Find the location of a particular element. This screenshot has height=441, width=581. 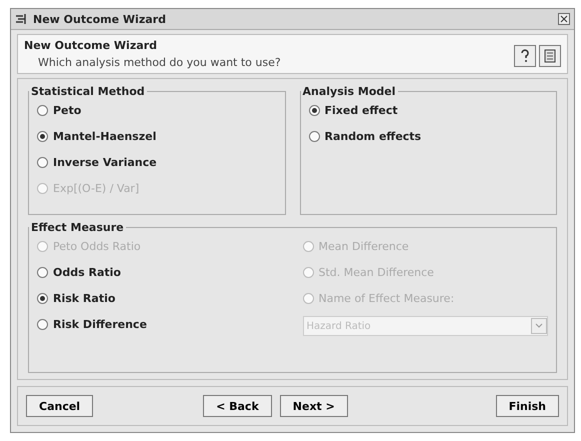

radio-label: Exp[(O-E) / Var] is located at coordinates (96, 188).